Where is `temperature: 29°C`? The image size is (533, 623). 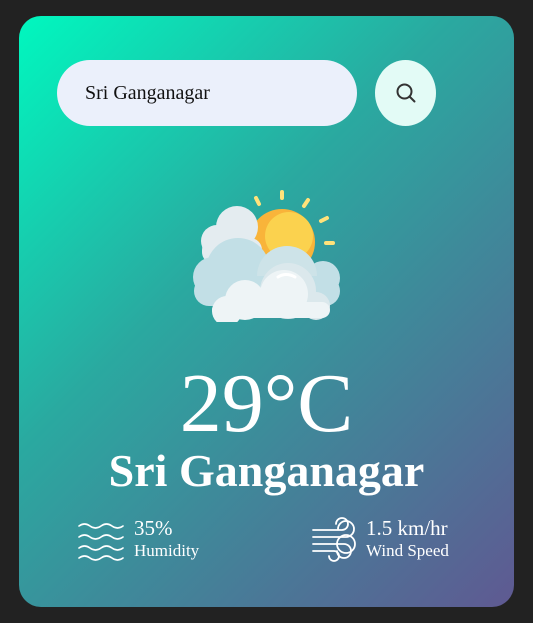 temperature: 29°C is located at coordinates (266, 403).